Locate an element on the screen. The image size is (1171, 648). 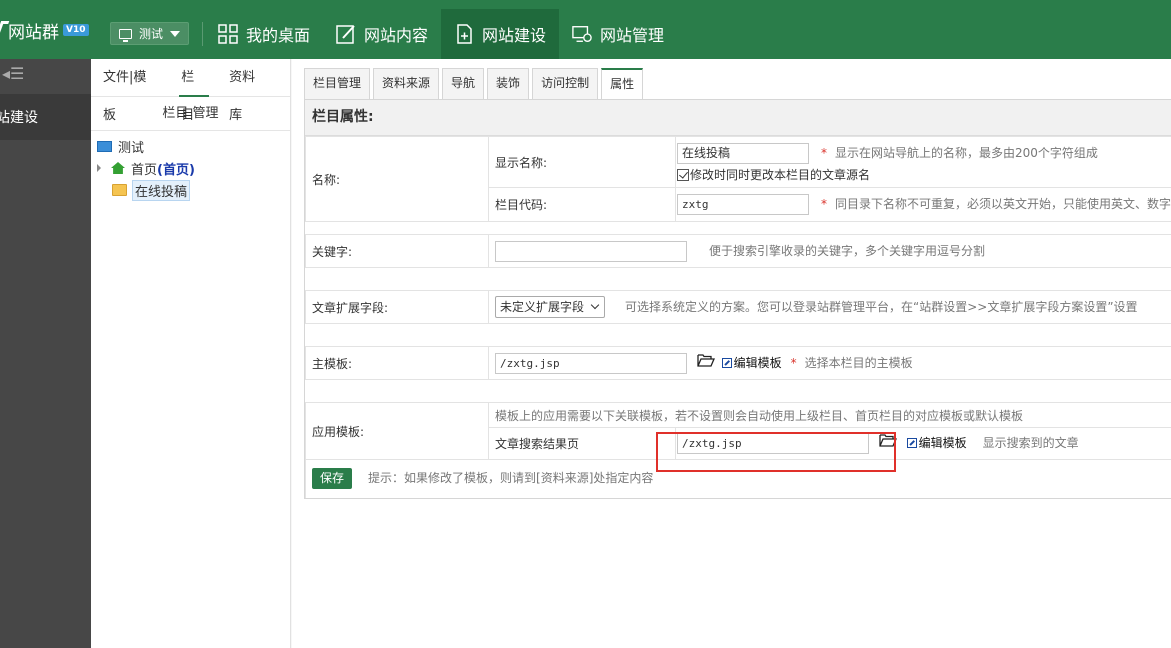
folder-open-icon is located at coordinates (706, 360).